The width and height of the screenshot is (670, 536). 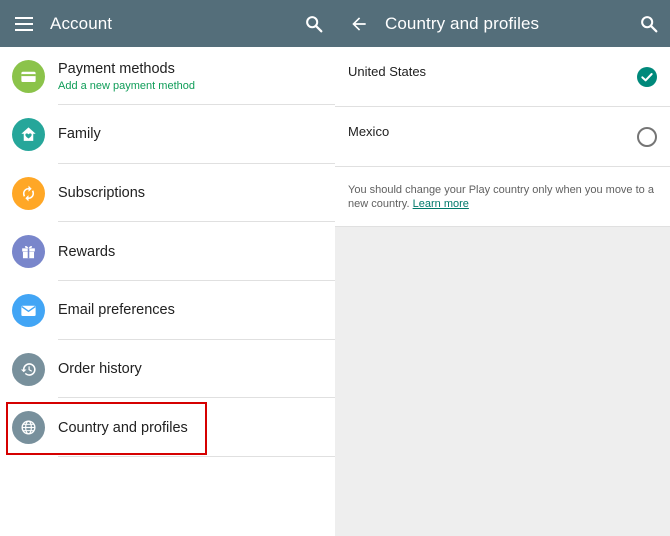 What do you see at coordinates (28, 193) in the screenshot?
I see `sync-icon` at bounding box center [28, 193].